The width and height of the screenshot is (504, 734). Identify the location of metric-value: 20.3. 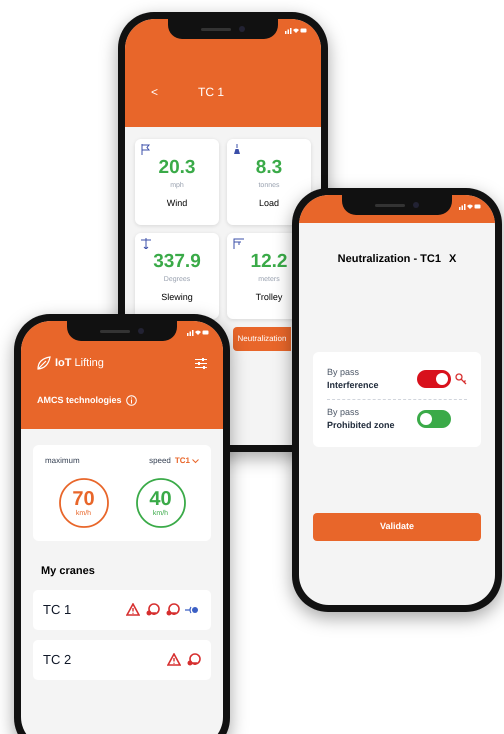
(177, 168).